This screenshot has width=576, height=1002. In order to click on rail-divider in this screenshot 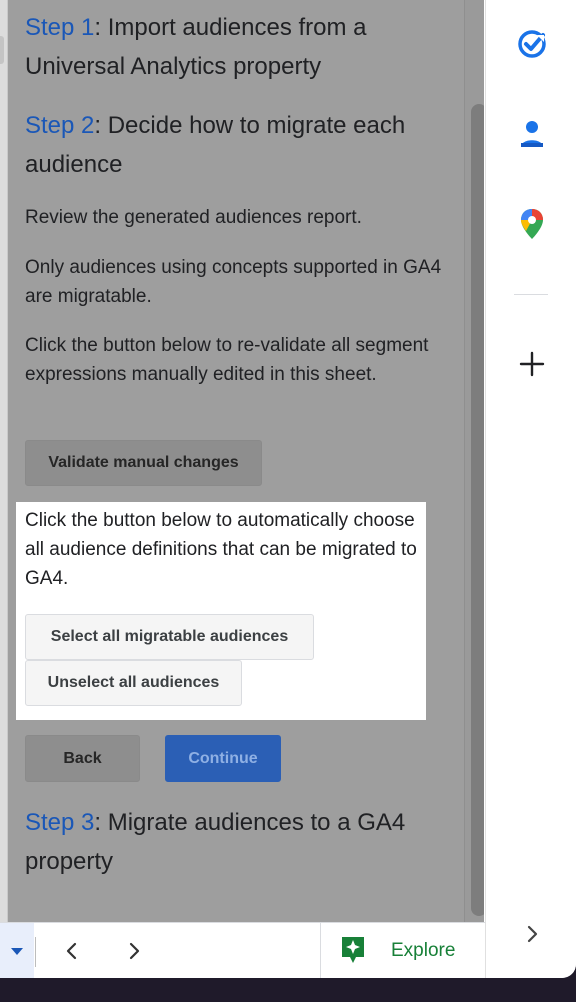, I will do `click(531, 294)`.